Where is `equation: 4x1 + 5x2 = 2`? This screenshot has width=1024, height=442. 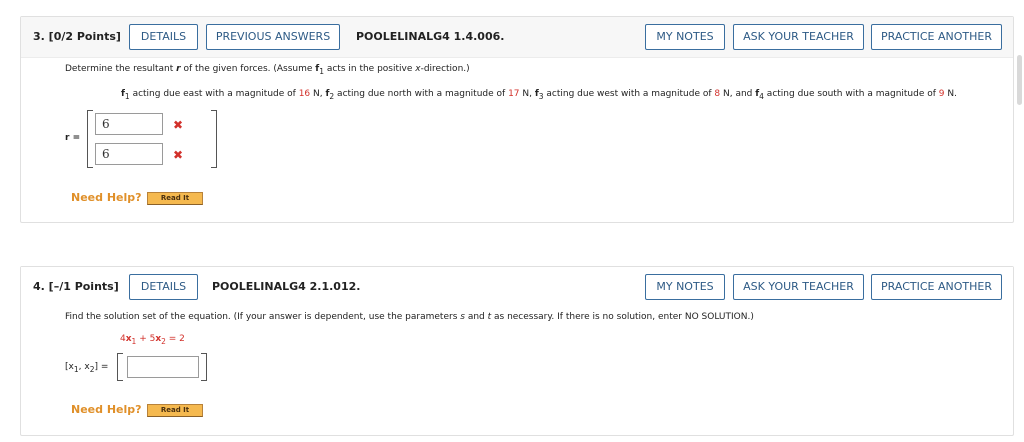
equation: 4x1 + 5x2 = 2 is located at coordinates (152, 340).